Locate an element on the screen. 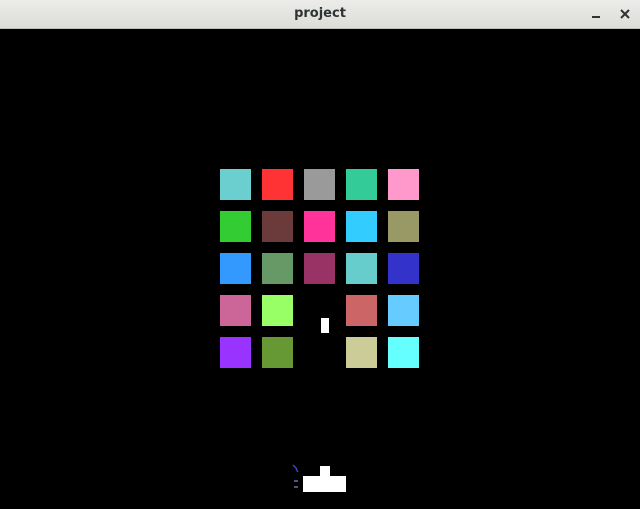 The image size is (640, 509). brick-r3-c5 is located at coordinates (403, 268).